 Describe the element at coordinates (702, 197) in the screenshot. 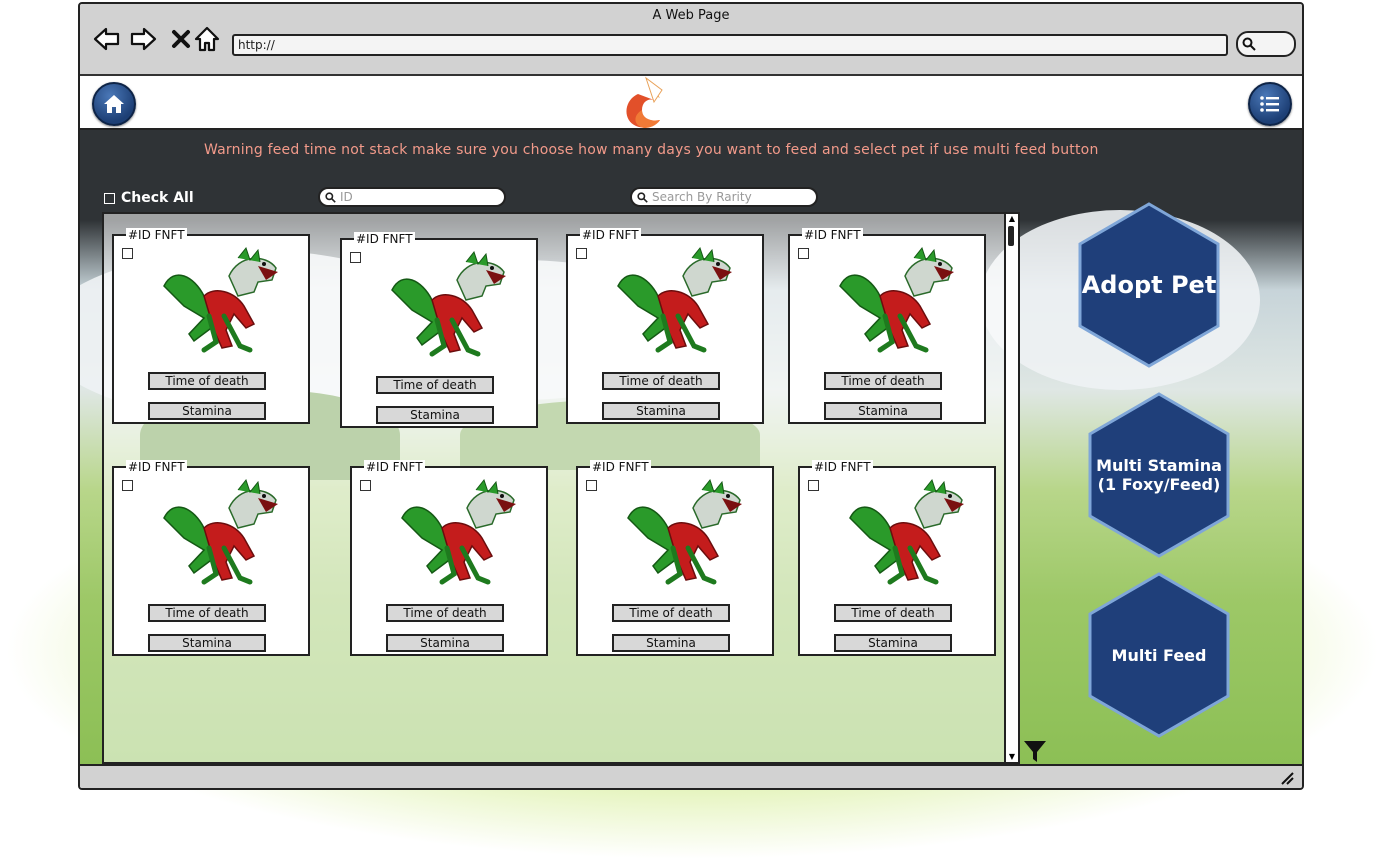

I see `rarity-search-placeholder: Search By Rarity` at that location.